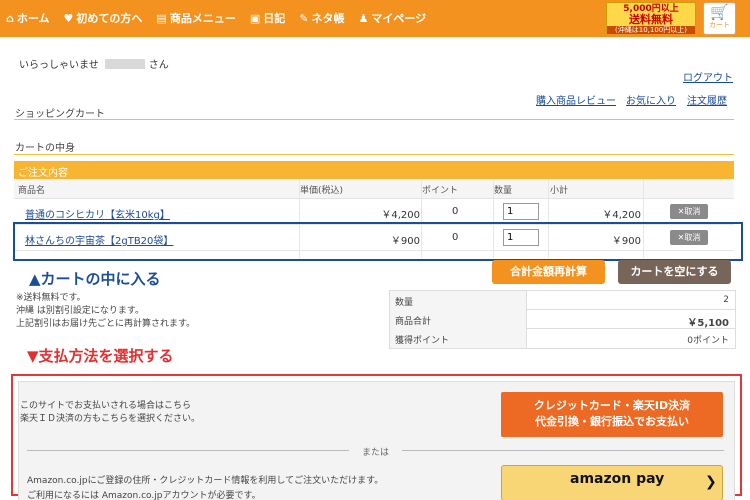 This screenshot has height=500, width=750. Describe the element at coordinates (617, 479) in the screenshot. I see `amazon-pay-logo: amazon pay` at that location.